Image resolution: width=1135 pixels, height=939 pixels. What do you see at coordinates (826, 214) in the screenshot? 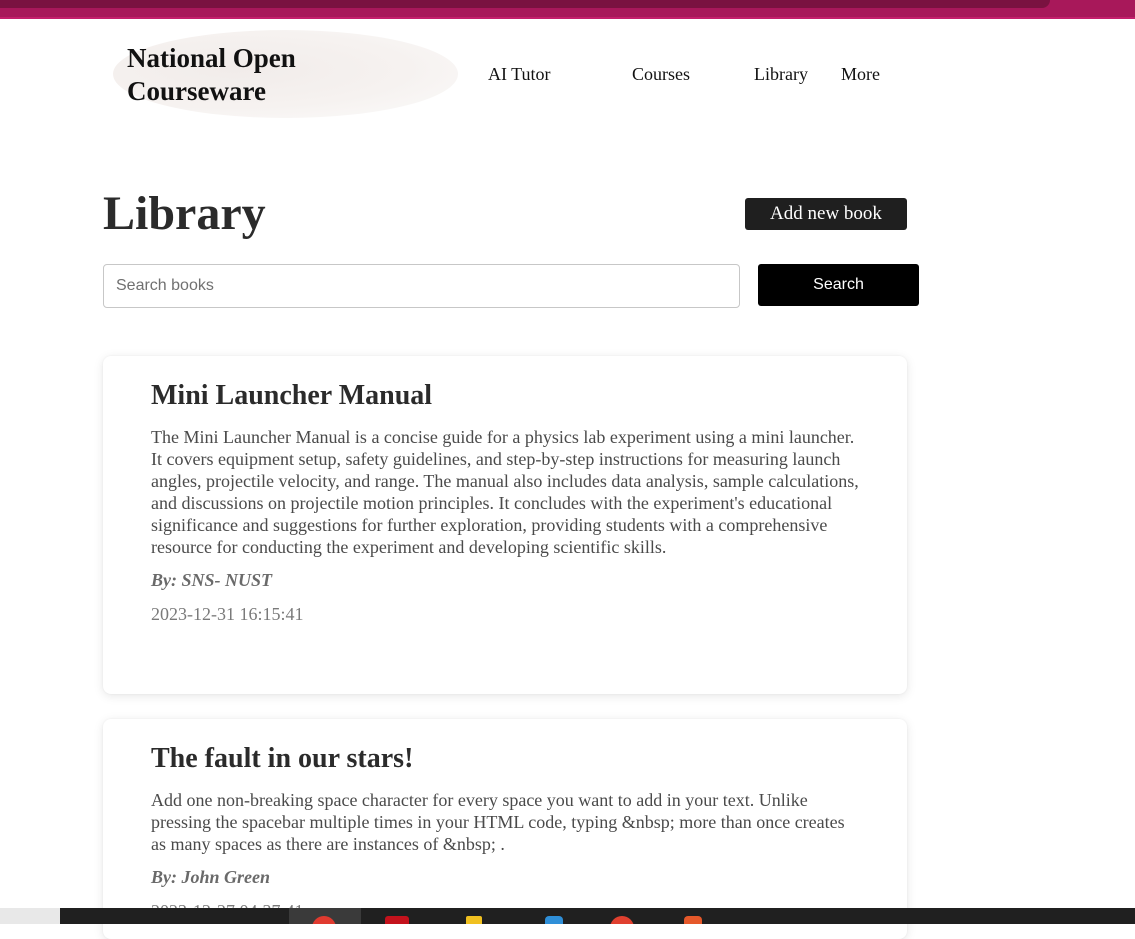
I see `add-new-book-button: Add new book` at bounding box center [826, 214].